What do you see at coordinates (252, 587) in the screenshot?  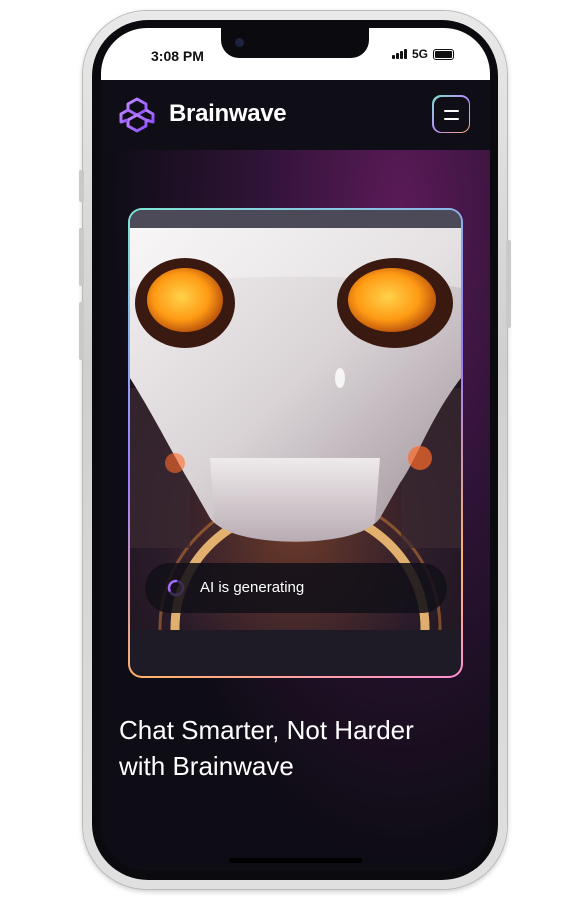 I see `ai-status-text: AI is generating` at bounding box center [252, 587].